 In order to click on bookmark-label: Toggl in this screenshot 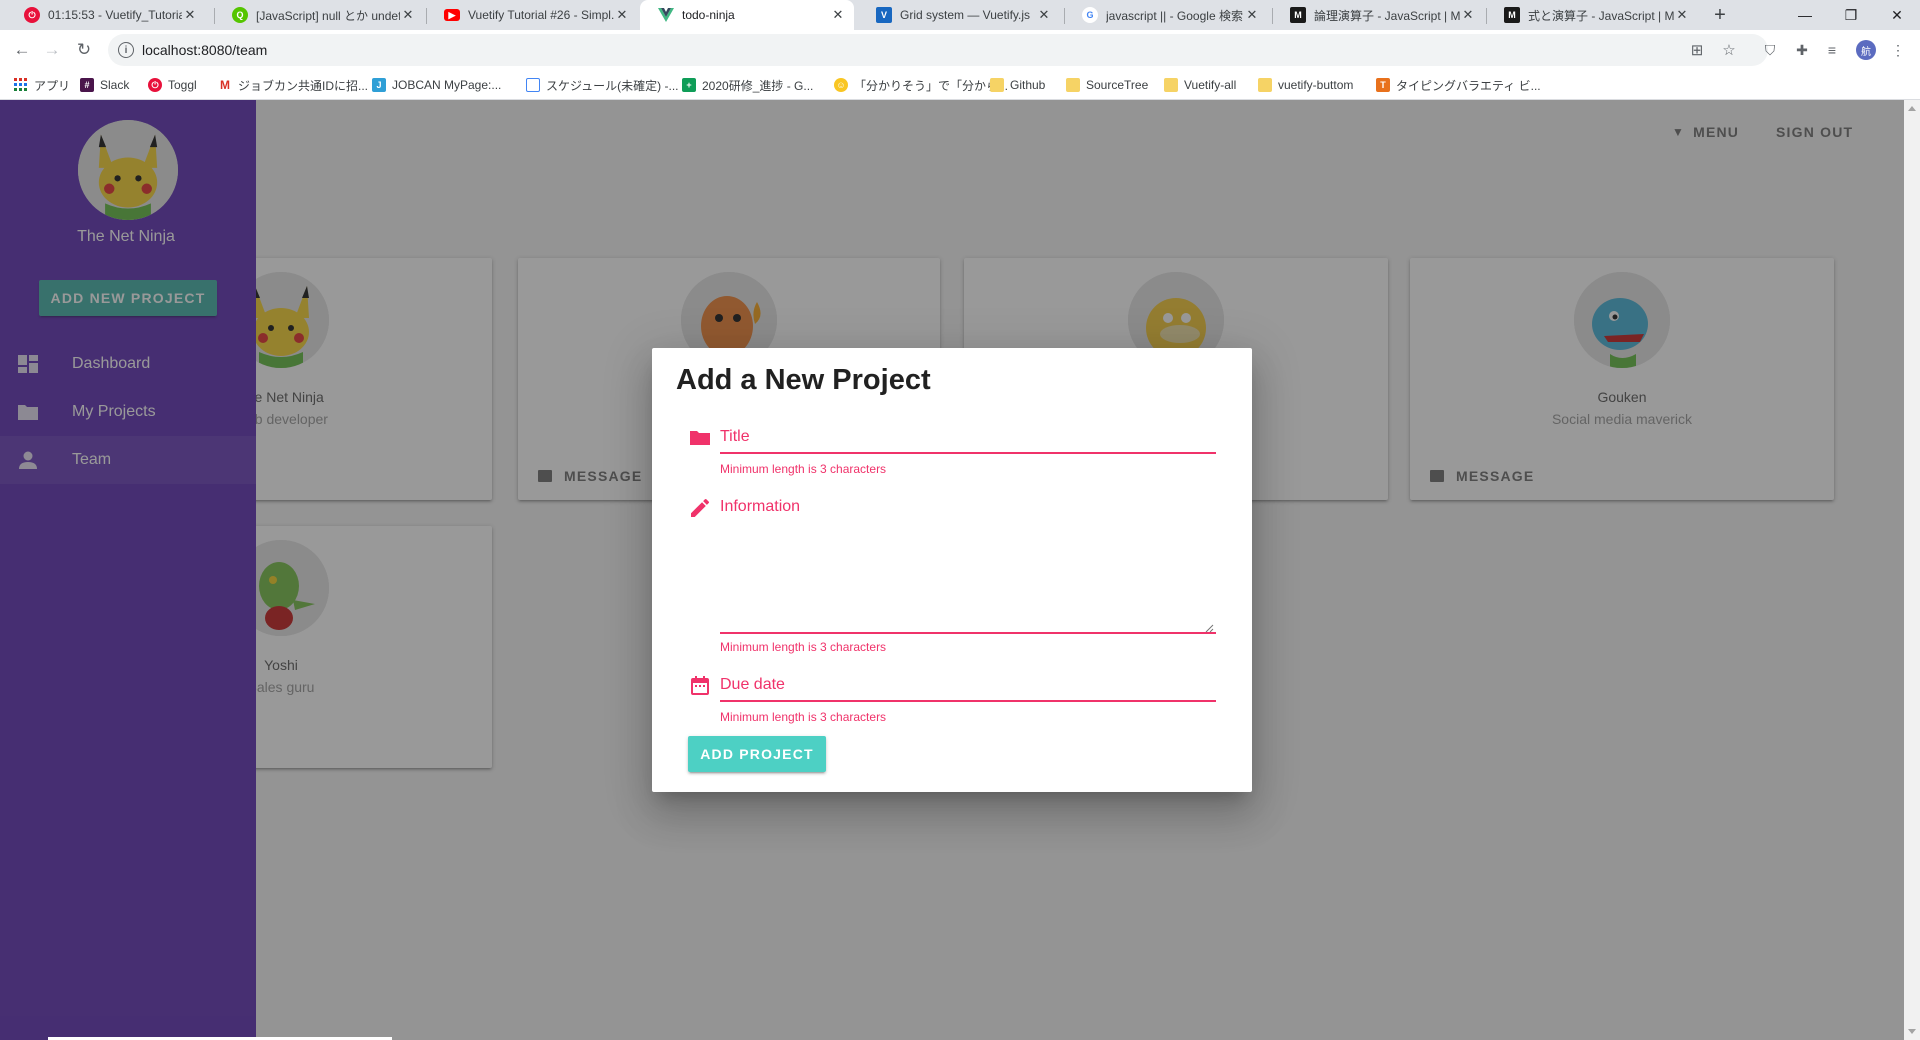, I will do `click(182, 85)`.